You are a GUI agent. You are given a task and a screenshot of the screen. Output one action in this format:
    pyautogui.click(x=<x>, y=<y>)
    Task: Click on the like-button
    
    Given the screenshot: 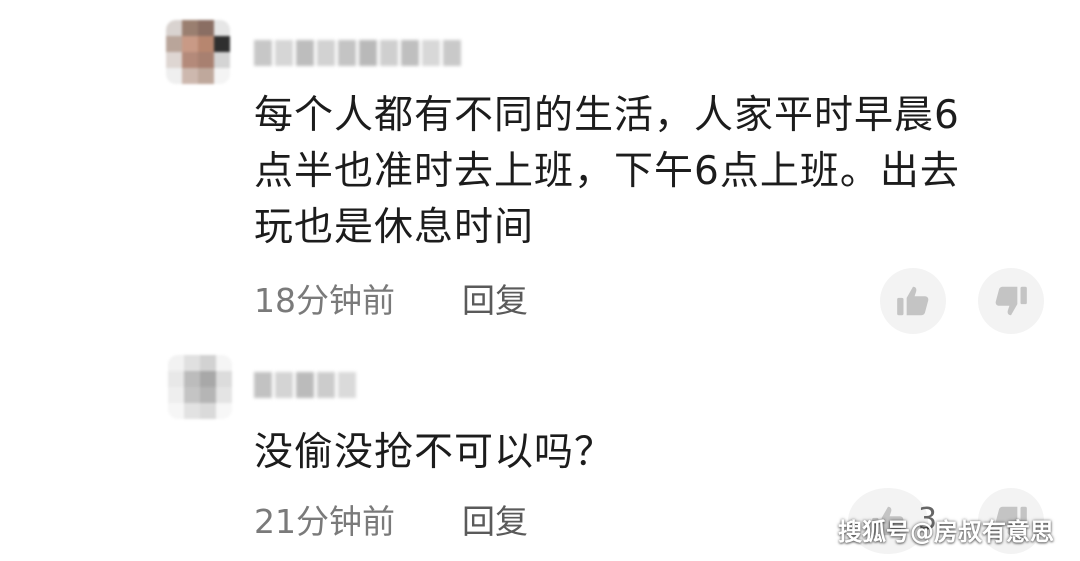 What is the action you would take?
    pyautogui.click(x=913, y=301)
    